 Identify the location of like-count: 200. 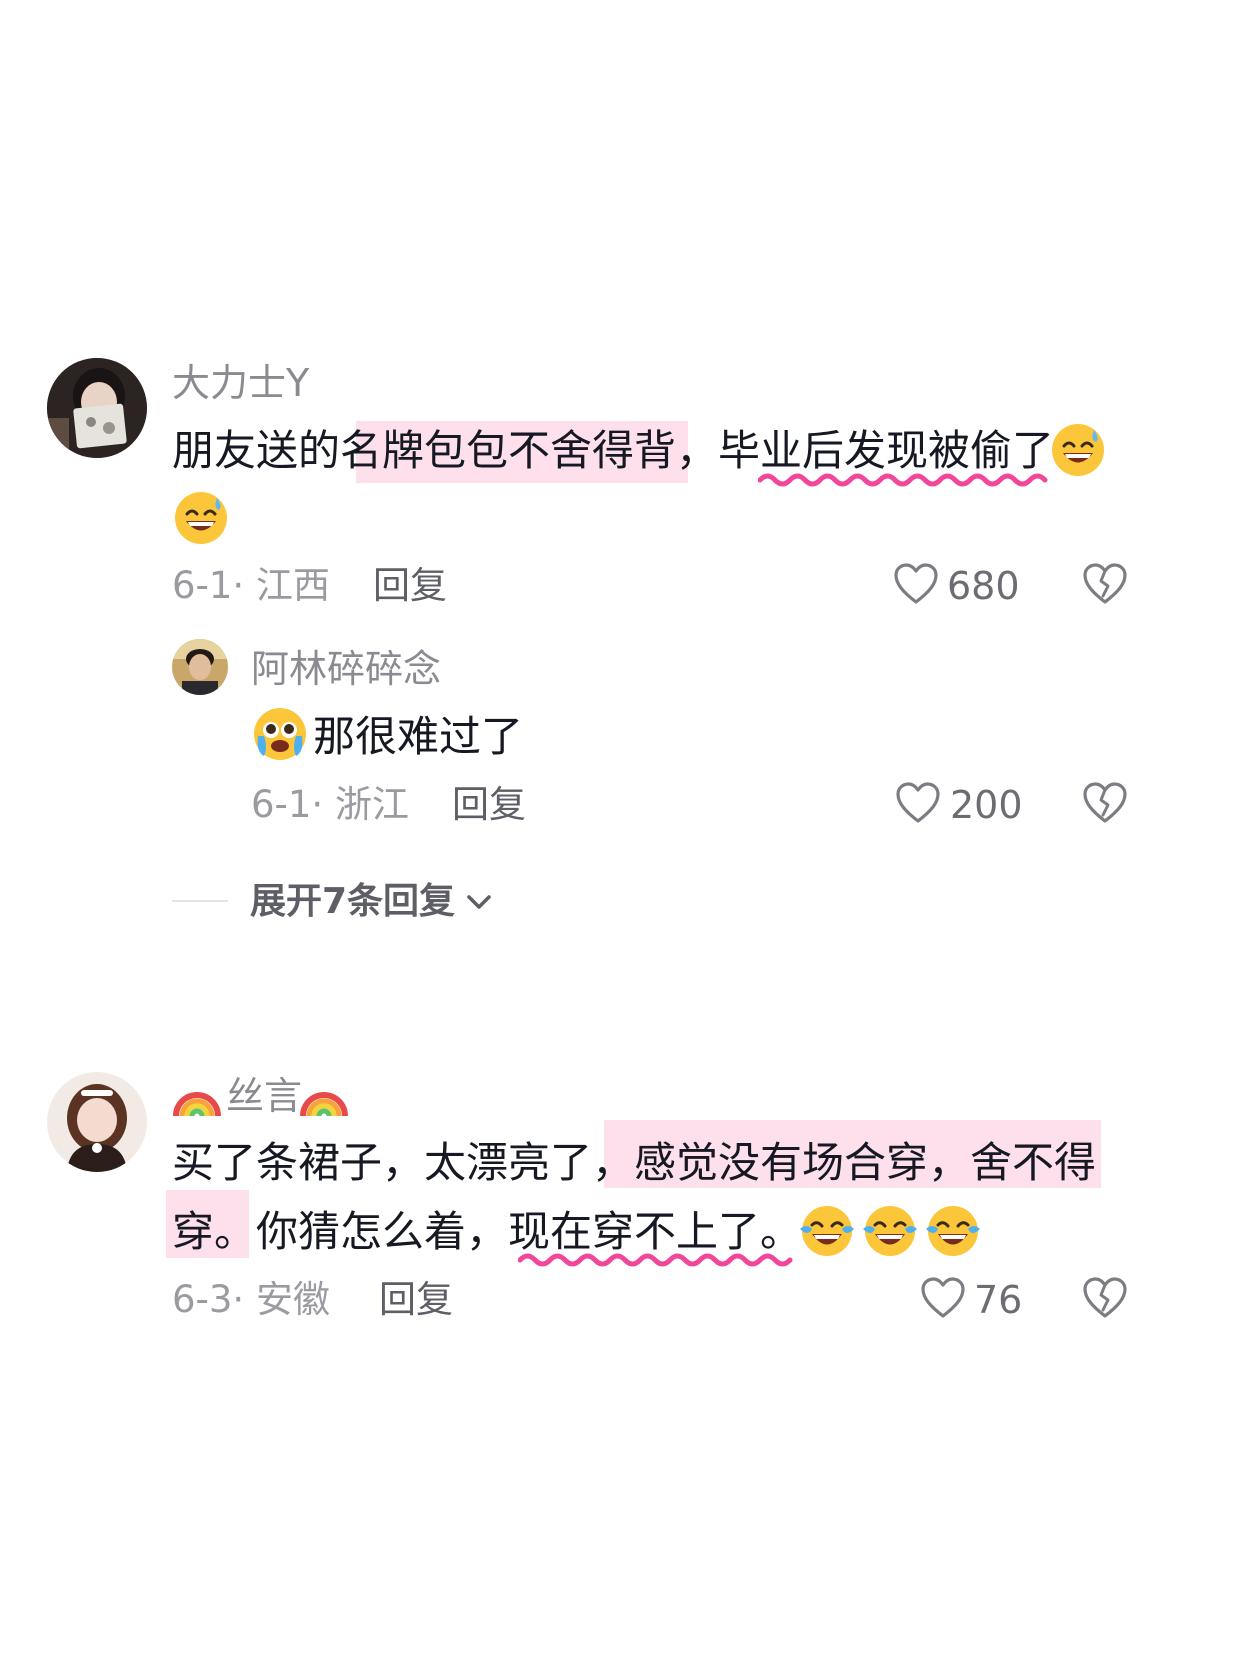
(986, 805).